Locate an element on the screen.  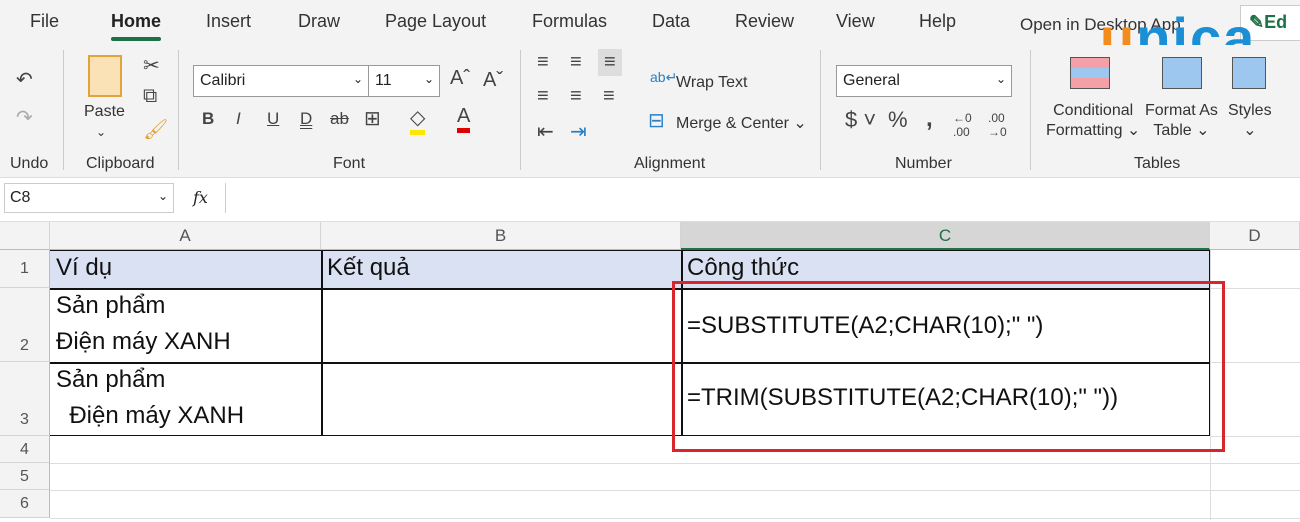
align-top-icon: ≡ is located at coordinates (543, 62).